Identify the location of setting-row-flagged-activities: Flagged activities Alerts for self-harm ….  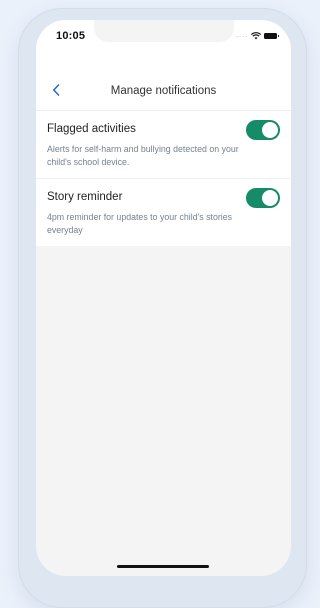
(163, 145).